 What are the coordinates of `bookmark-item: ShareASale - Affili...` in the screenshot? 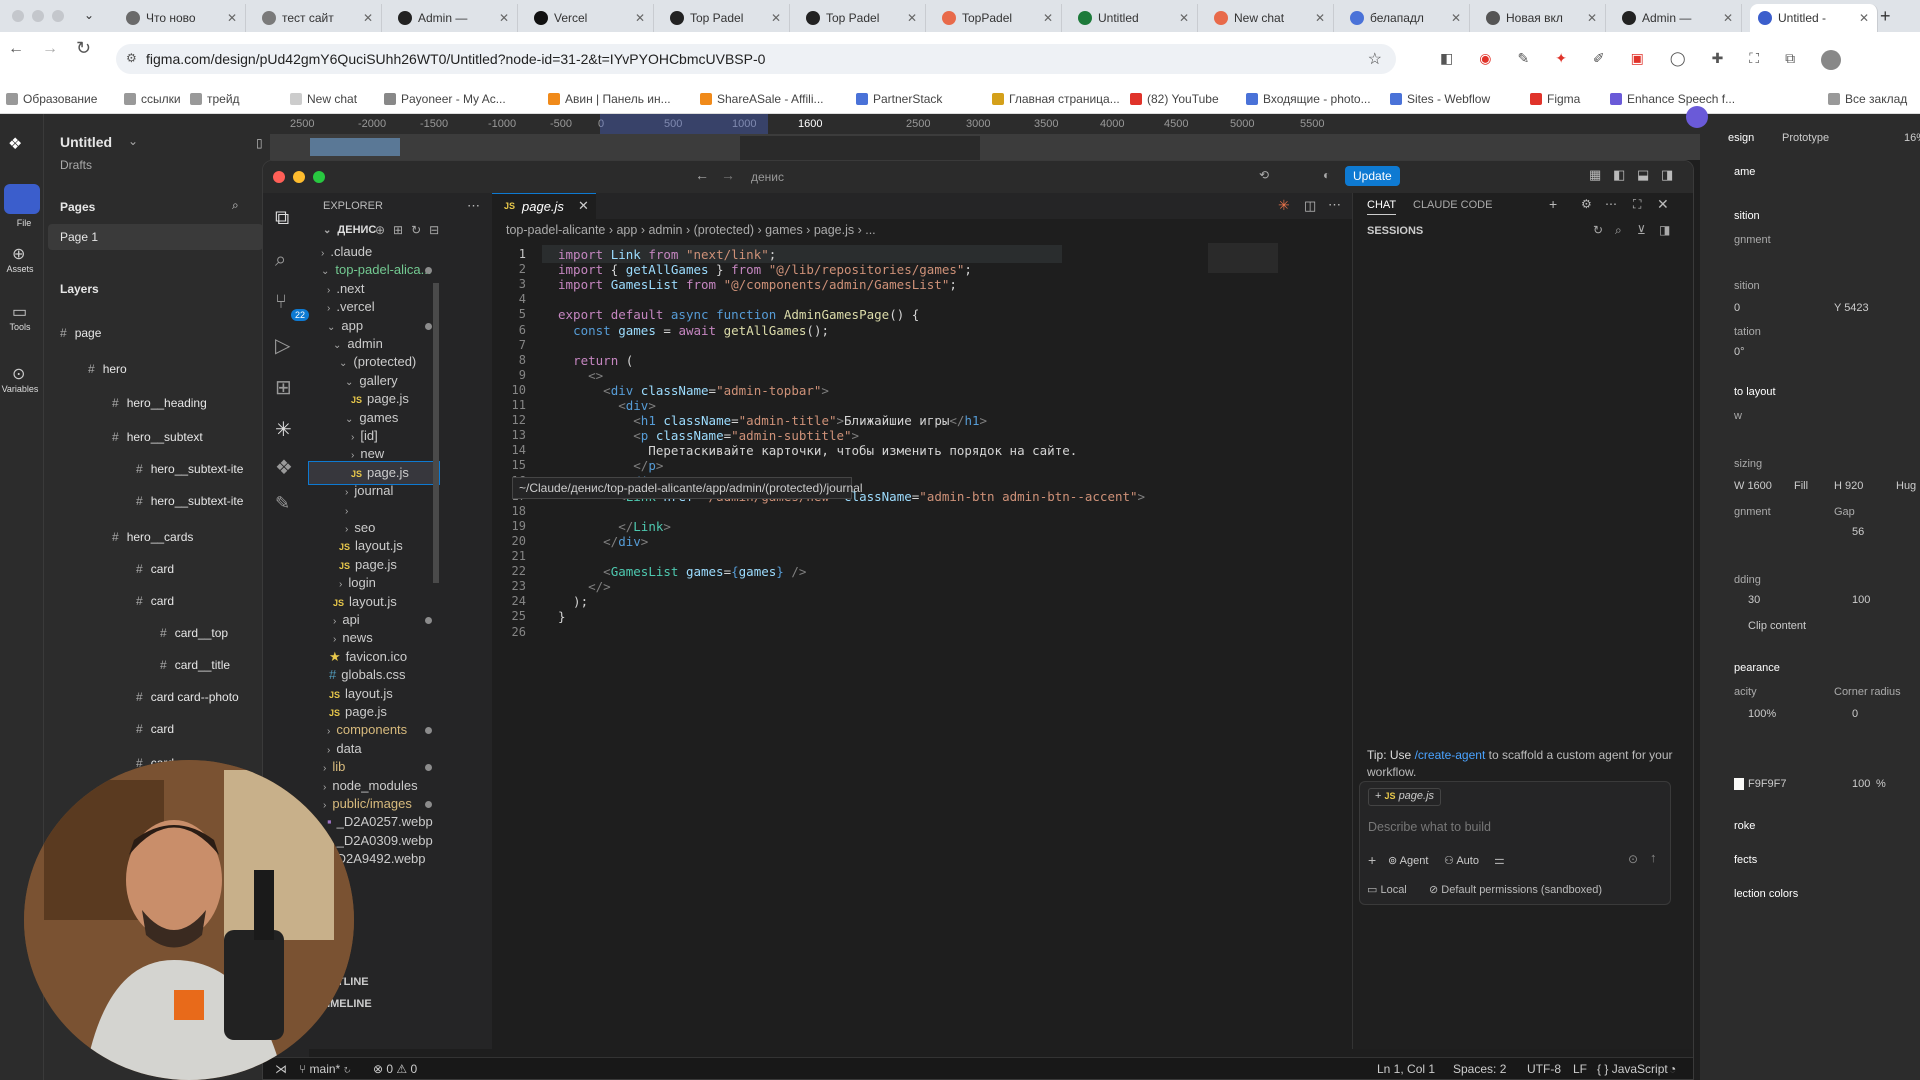 It's located at (762, 99).